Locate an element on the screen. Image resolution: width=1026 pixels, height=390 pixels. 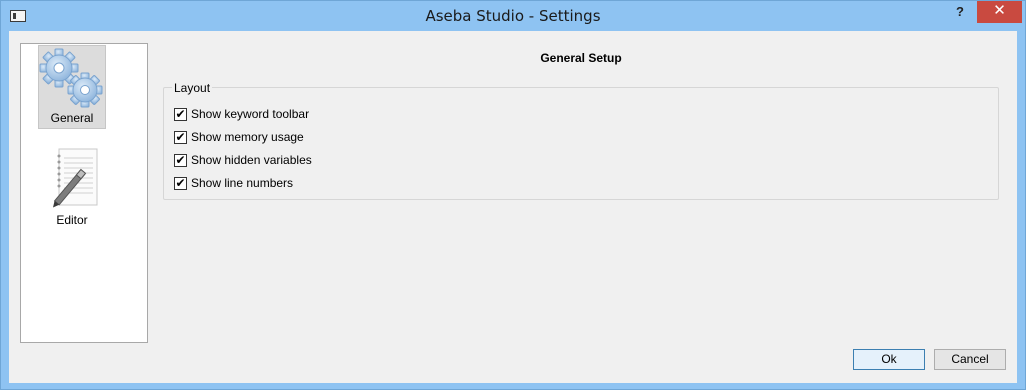
option-label: Show keyword toolbar is located at coordinates (250, 114).